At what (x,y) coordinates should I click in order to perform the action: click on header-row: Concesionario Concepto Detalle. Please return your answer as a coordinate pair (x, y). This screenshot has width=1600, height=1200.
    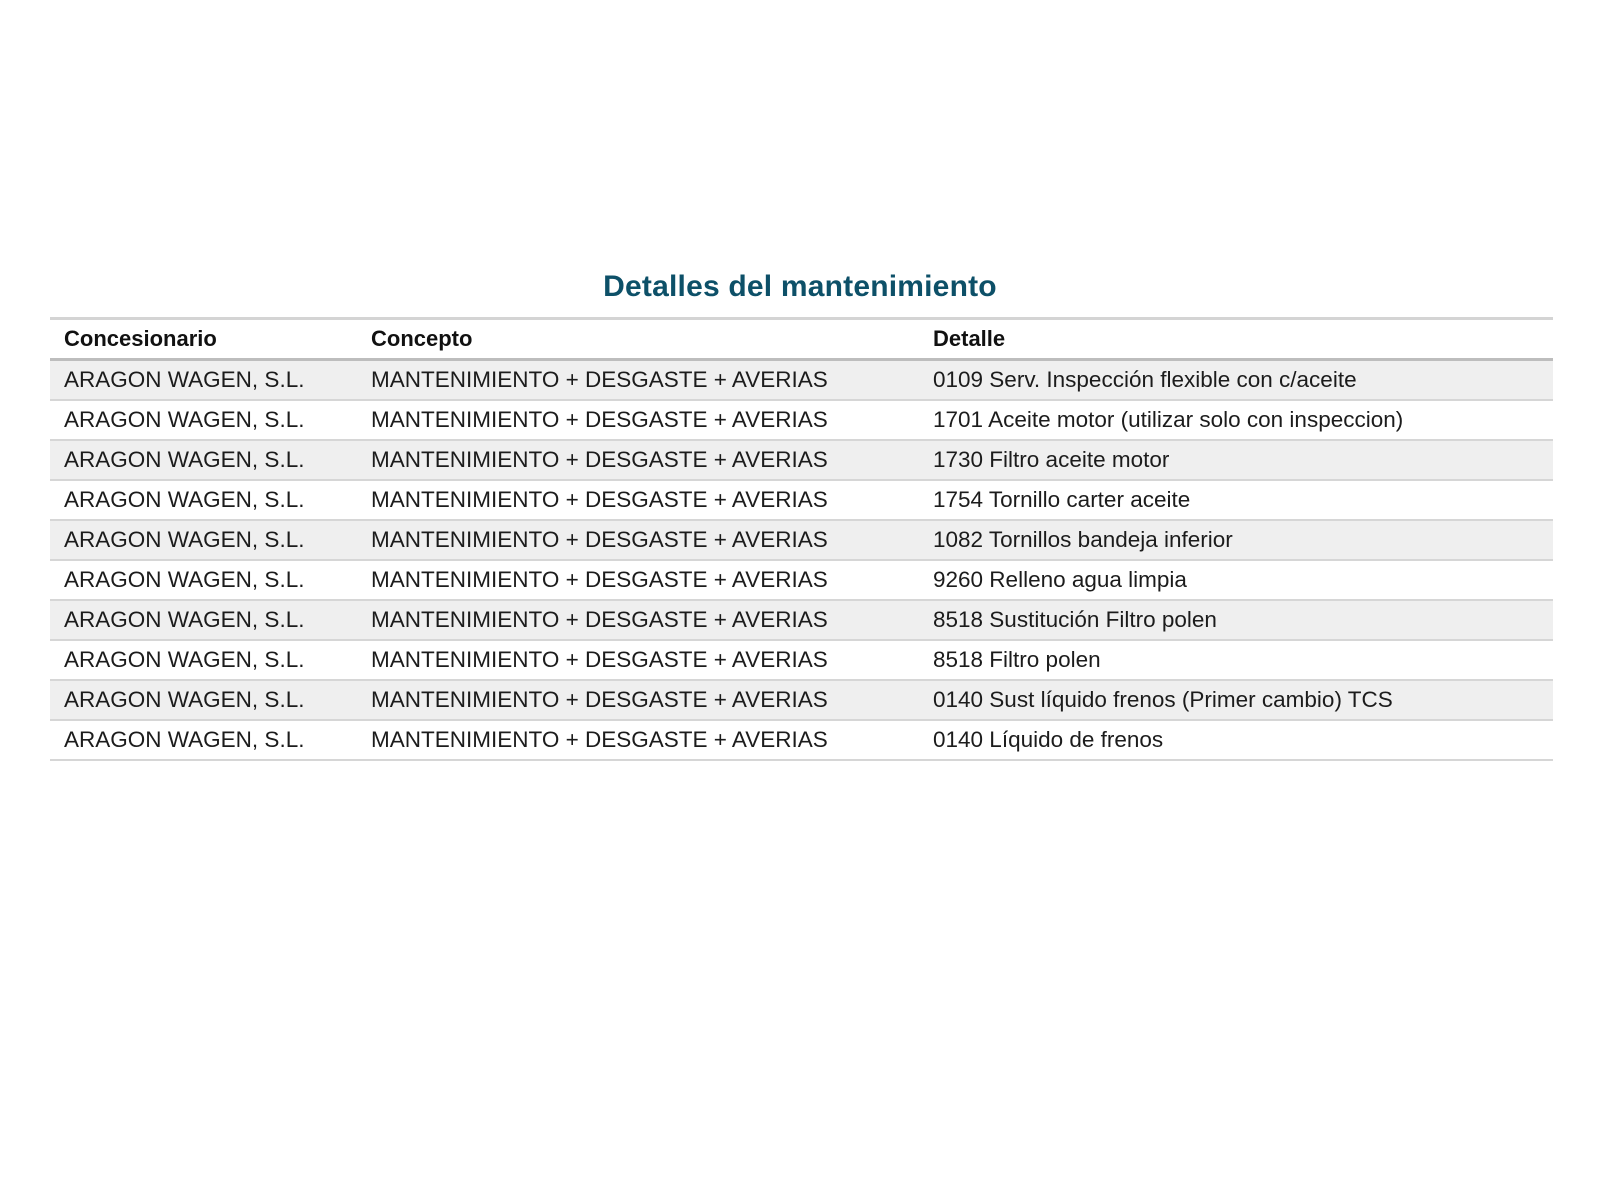
    Looking at the image, I should click on (801, 339).